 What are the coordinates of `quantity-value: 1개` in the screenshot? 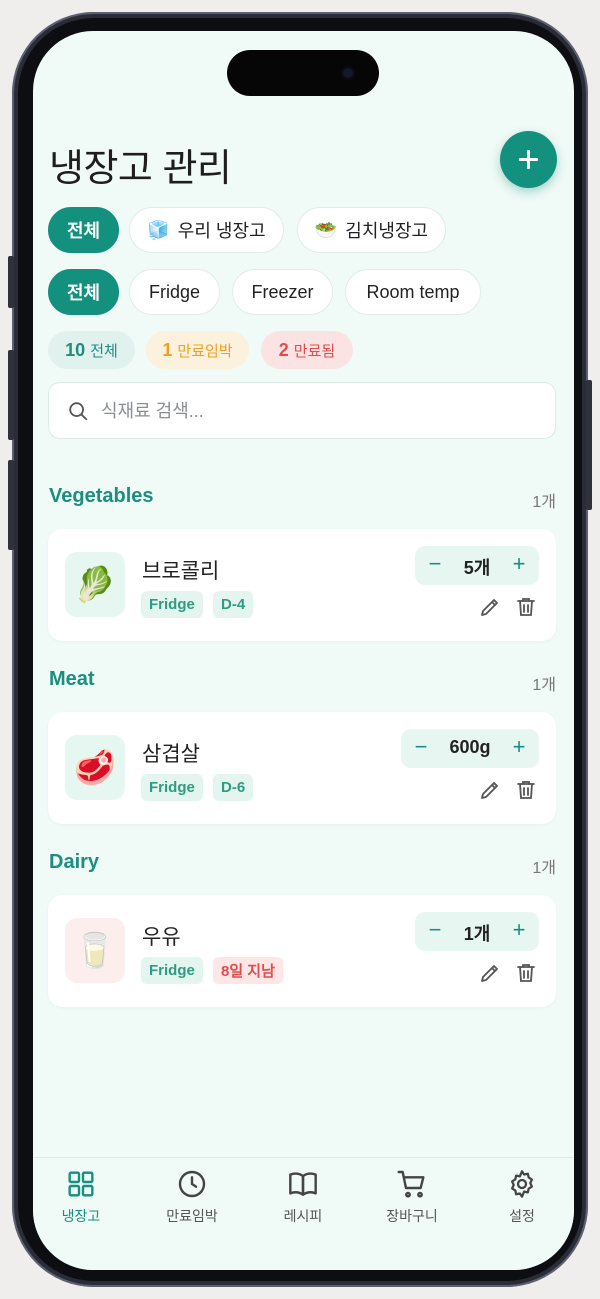 It's located at (477, 934).